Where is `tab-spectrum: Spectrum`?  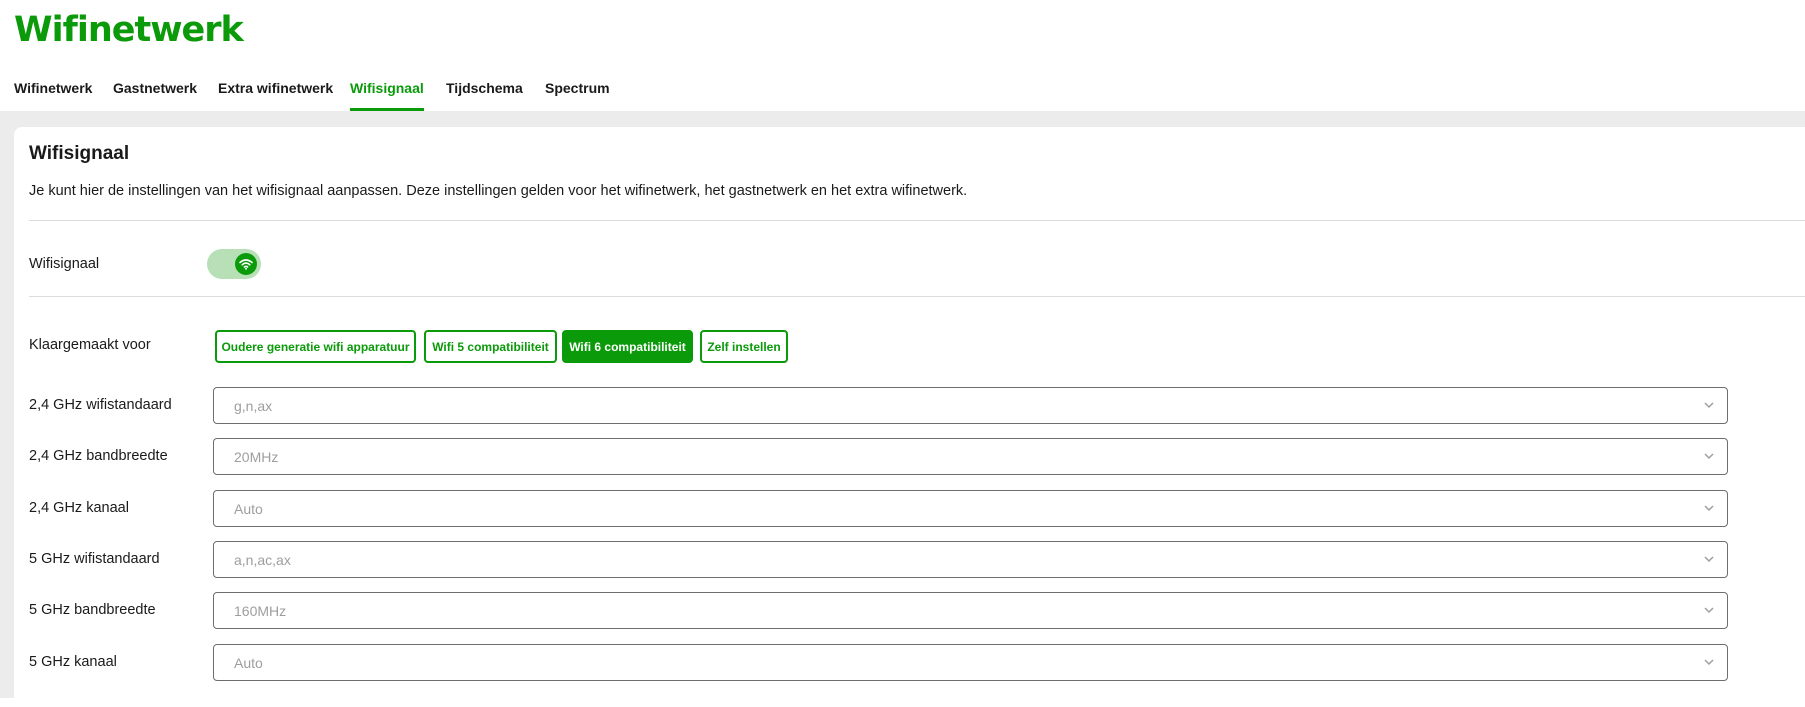
tab-spectrum: Spectrum is located at coordinates (577, 95).